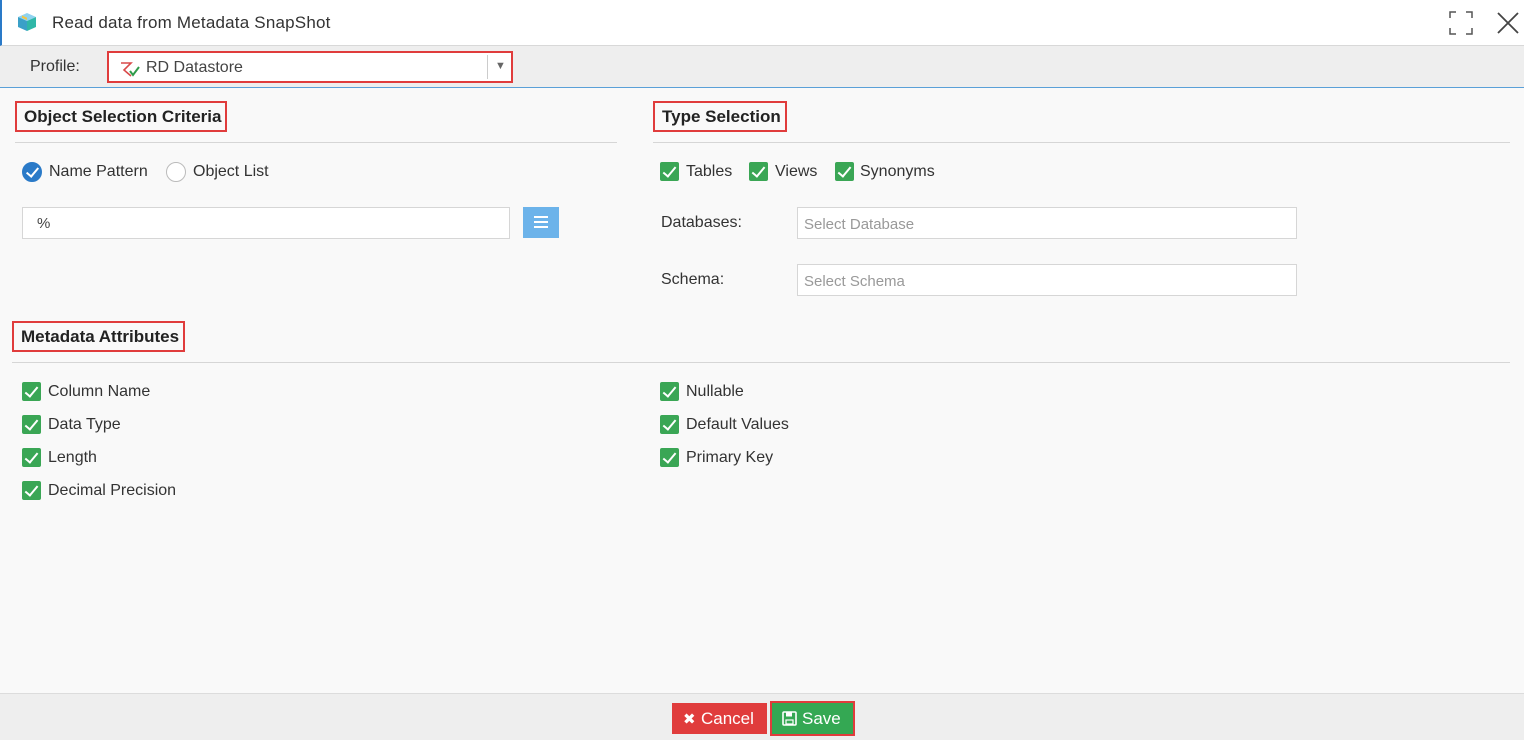 The image size is (1524, 740). What do you see at coordinates (121, 116) in the screenshot?
I see `object-selection-title: Object Selection Criteria` at bounding box center [121, 116].